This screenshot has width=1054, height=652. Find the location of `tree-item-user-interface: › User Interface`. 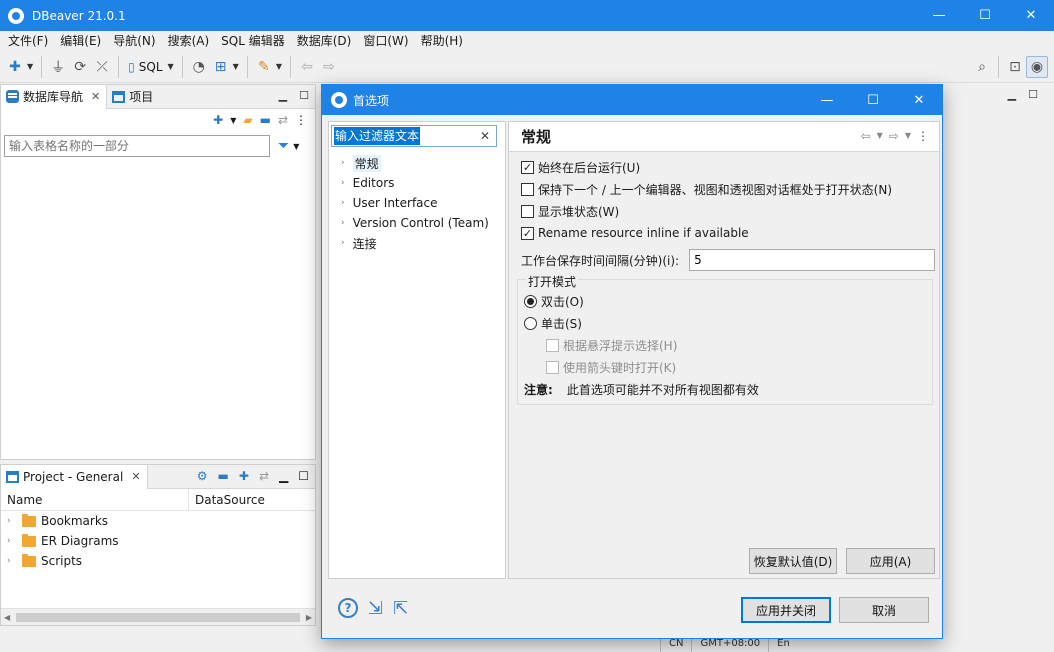

tree-item-user-interface: › User Interface is located at coordinates (417, 203).